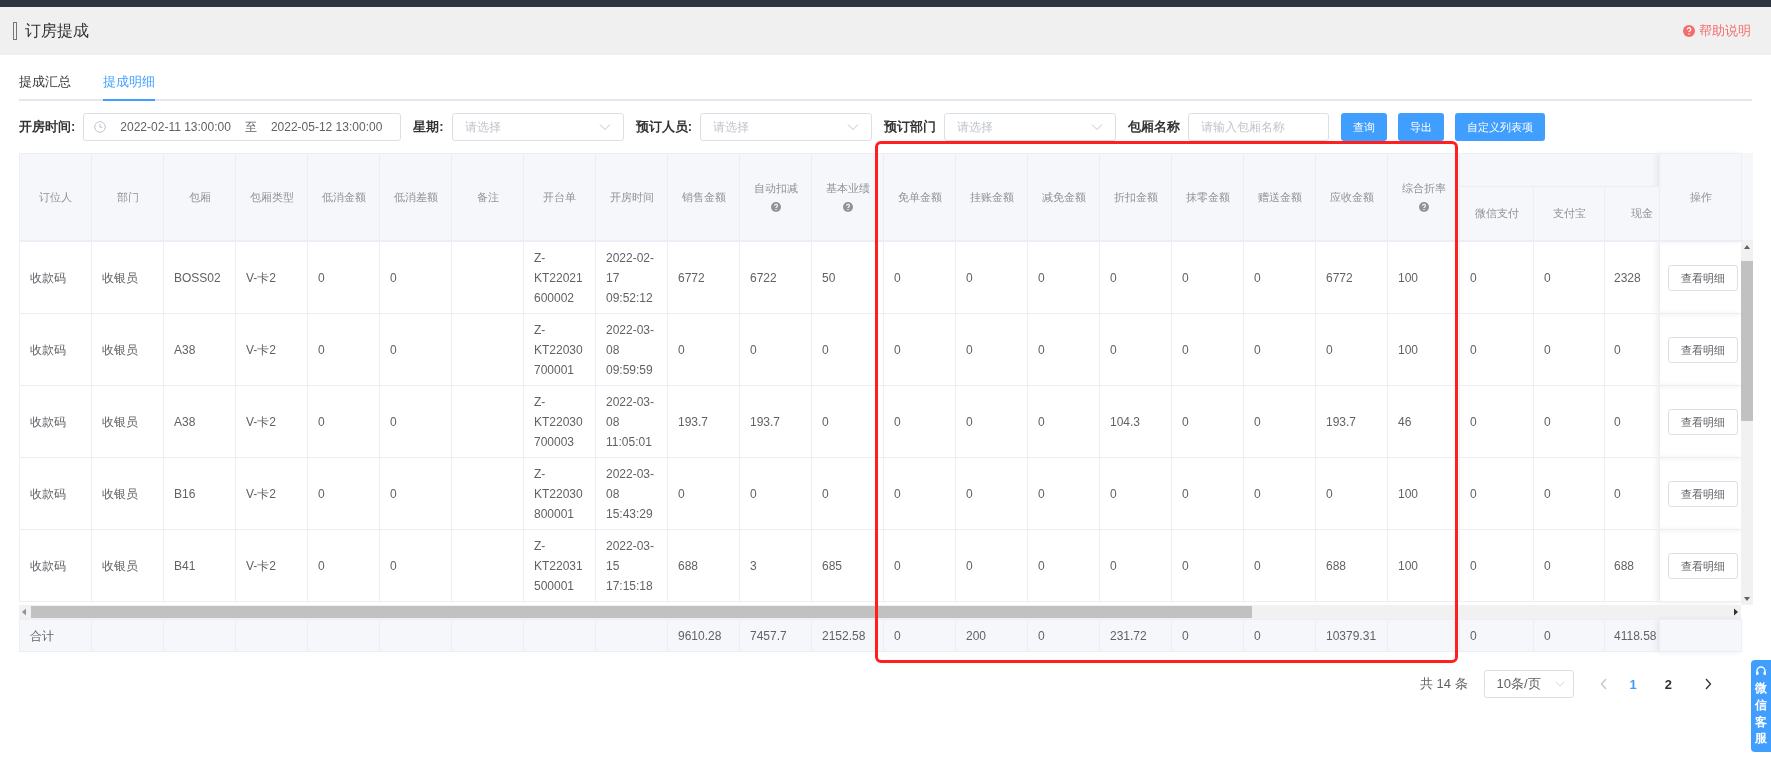 The image size is (1771, 772). What do you see at coordinates (175, 127) in the screenshot?
I see `start-date: 2022-02-11 13:00:00` at bounding box center [175, 127].